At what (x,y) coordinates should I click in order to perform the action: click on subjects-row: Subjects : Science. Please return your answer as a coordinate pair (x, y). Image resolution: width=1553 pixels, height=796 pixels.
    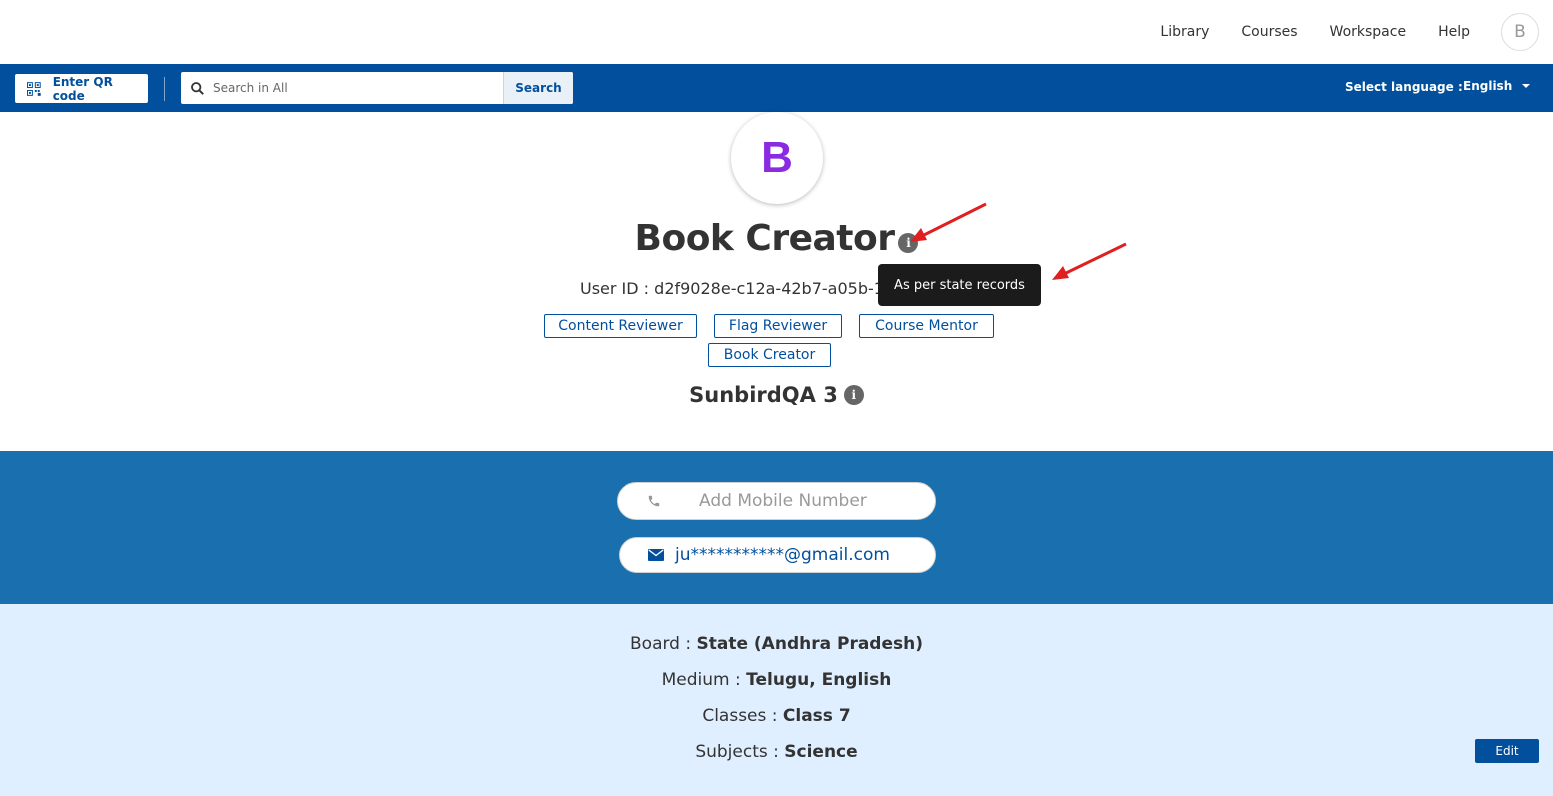
    Looking at the image, I should click on (776, 752).